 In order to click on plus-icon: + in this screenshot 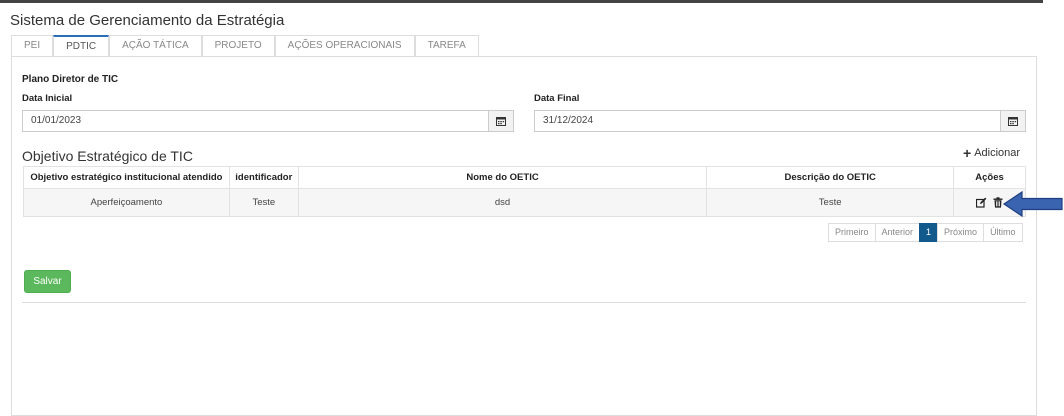, I will do `click(967, 153)`.